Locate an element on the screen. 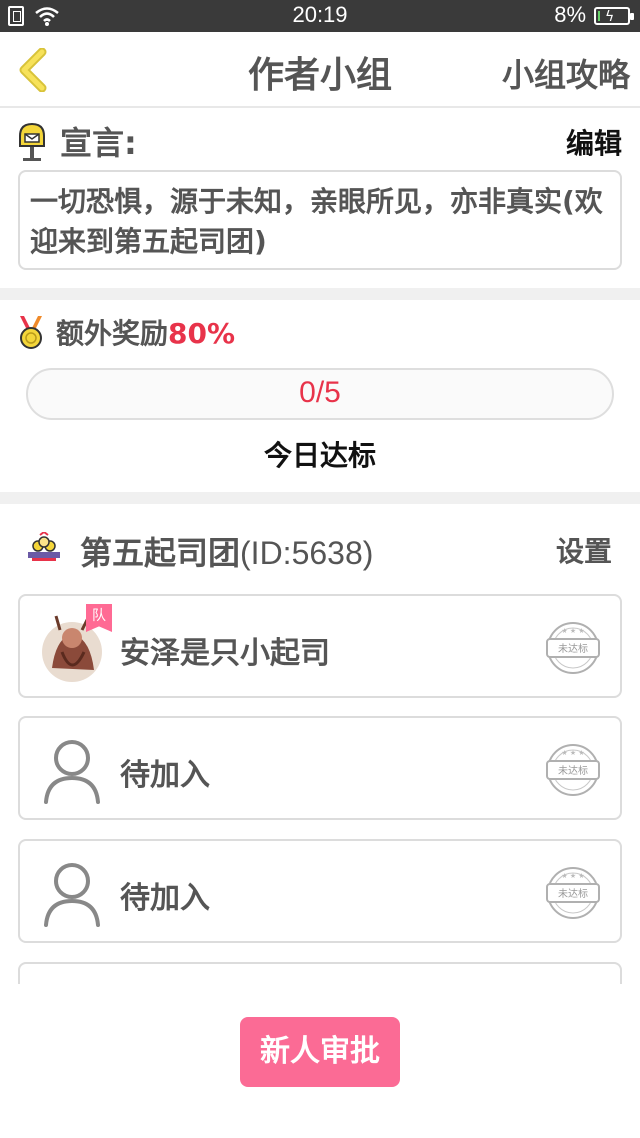 The width and height of the screenshot is (640, 1138). status-bar: 20:19 8% ϟ is located at coordinates (320, 16).